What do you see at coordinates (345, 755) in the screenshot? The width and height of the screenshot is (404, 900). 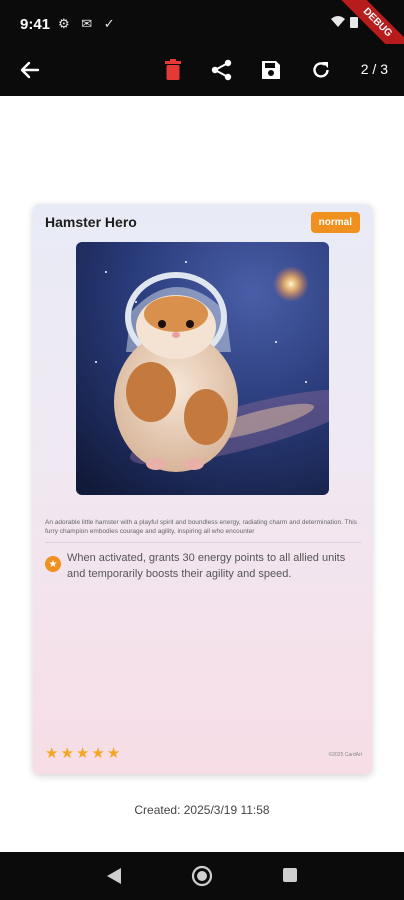 I see `copyright-text: ©2025 CardArt` at bounding box center [345, 755].